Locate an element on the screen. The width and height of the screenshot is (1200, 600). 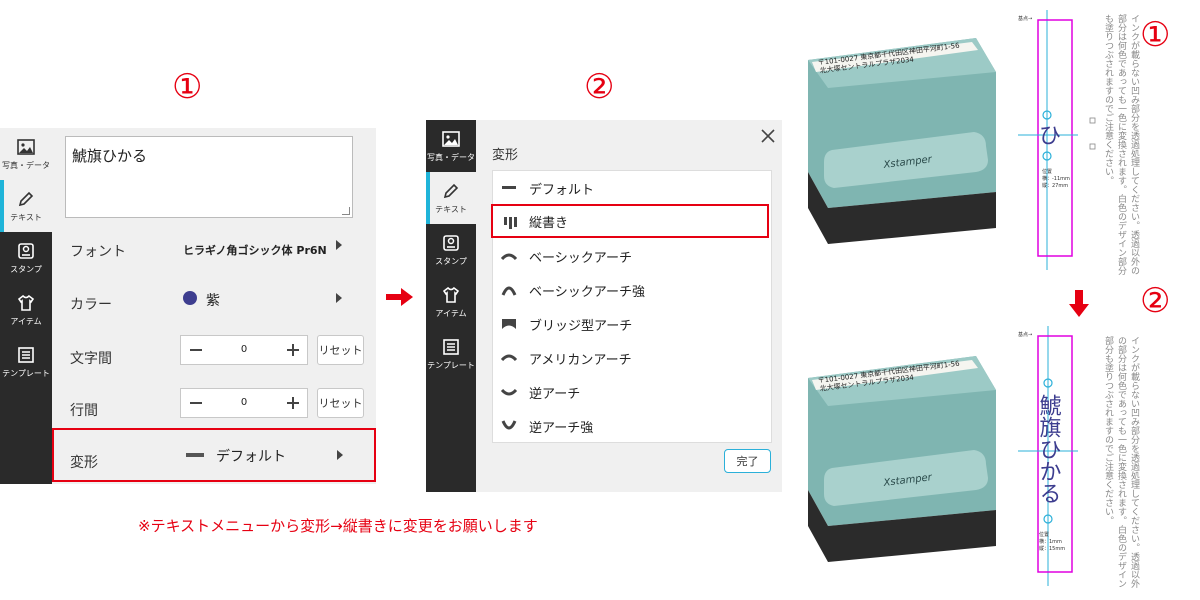
font-chevron-icon is located at coordinates (339, 245).